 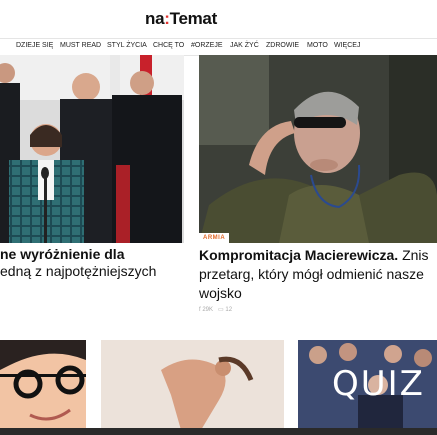 What do you see at coordinates (378, 384) in the screenshot?
I see `quiz-overlay-text: QUIZ` at bounding box center [378, 384].